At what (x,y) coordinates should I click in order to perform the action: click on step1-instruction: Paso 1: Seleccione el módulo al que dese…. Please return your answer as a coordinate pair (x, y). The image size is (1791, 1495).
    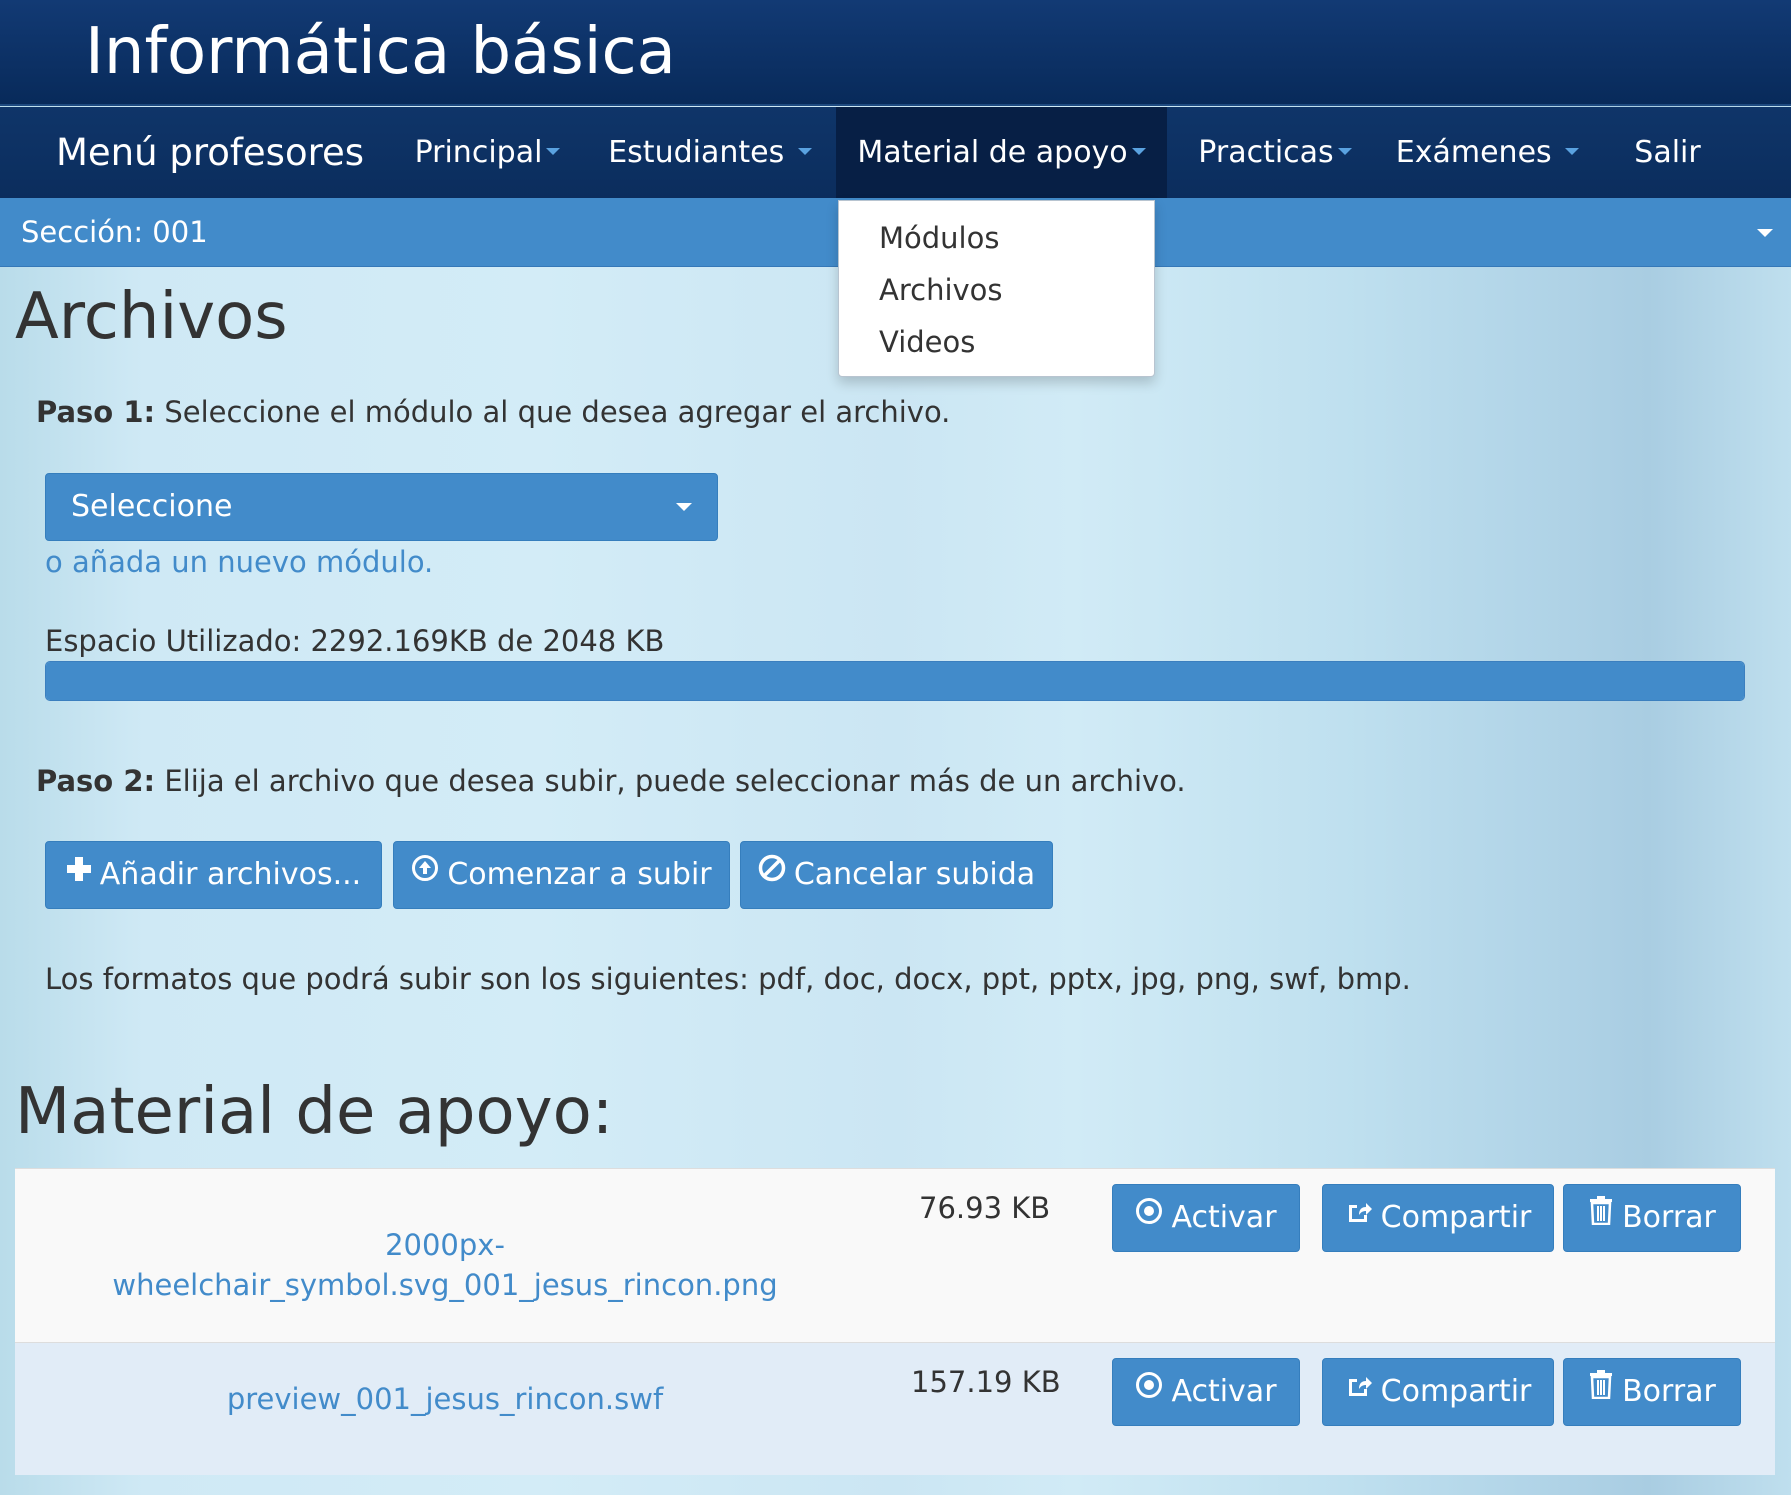
    Looking at the image, I should click on (493, 412).